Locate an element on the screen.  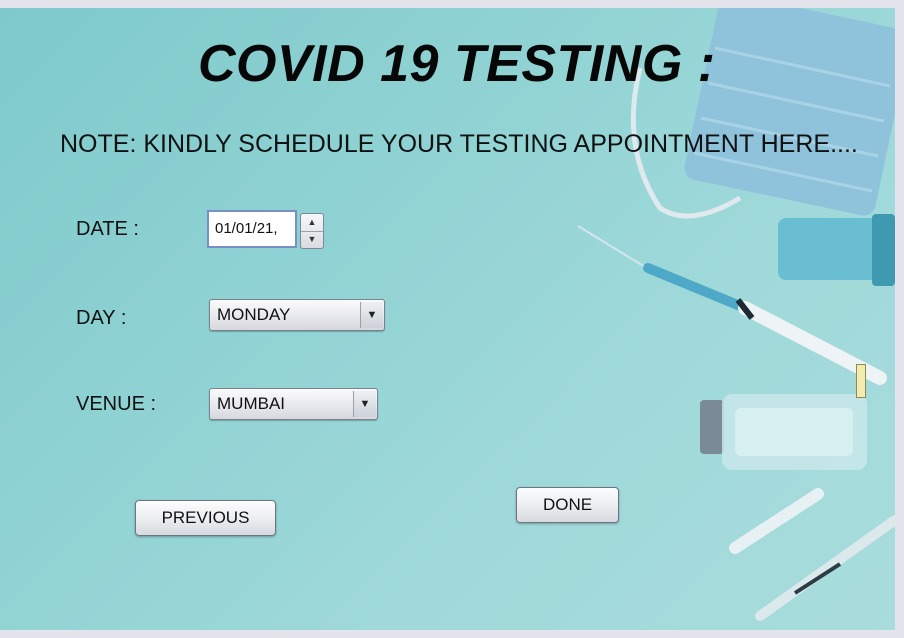
day-label: DAY : is located at coordinates (101, 318).